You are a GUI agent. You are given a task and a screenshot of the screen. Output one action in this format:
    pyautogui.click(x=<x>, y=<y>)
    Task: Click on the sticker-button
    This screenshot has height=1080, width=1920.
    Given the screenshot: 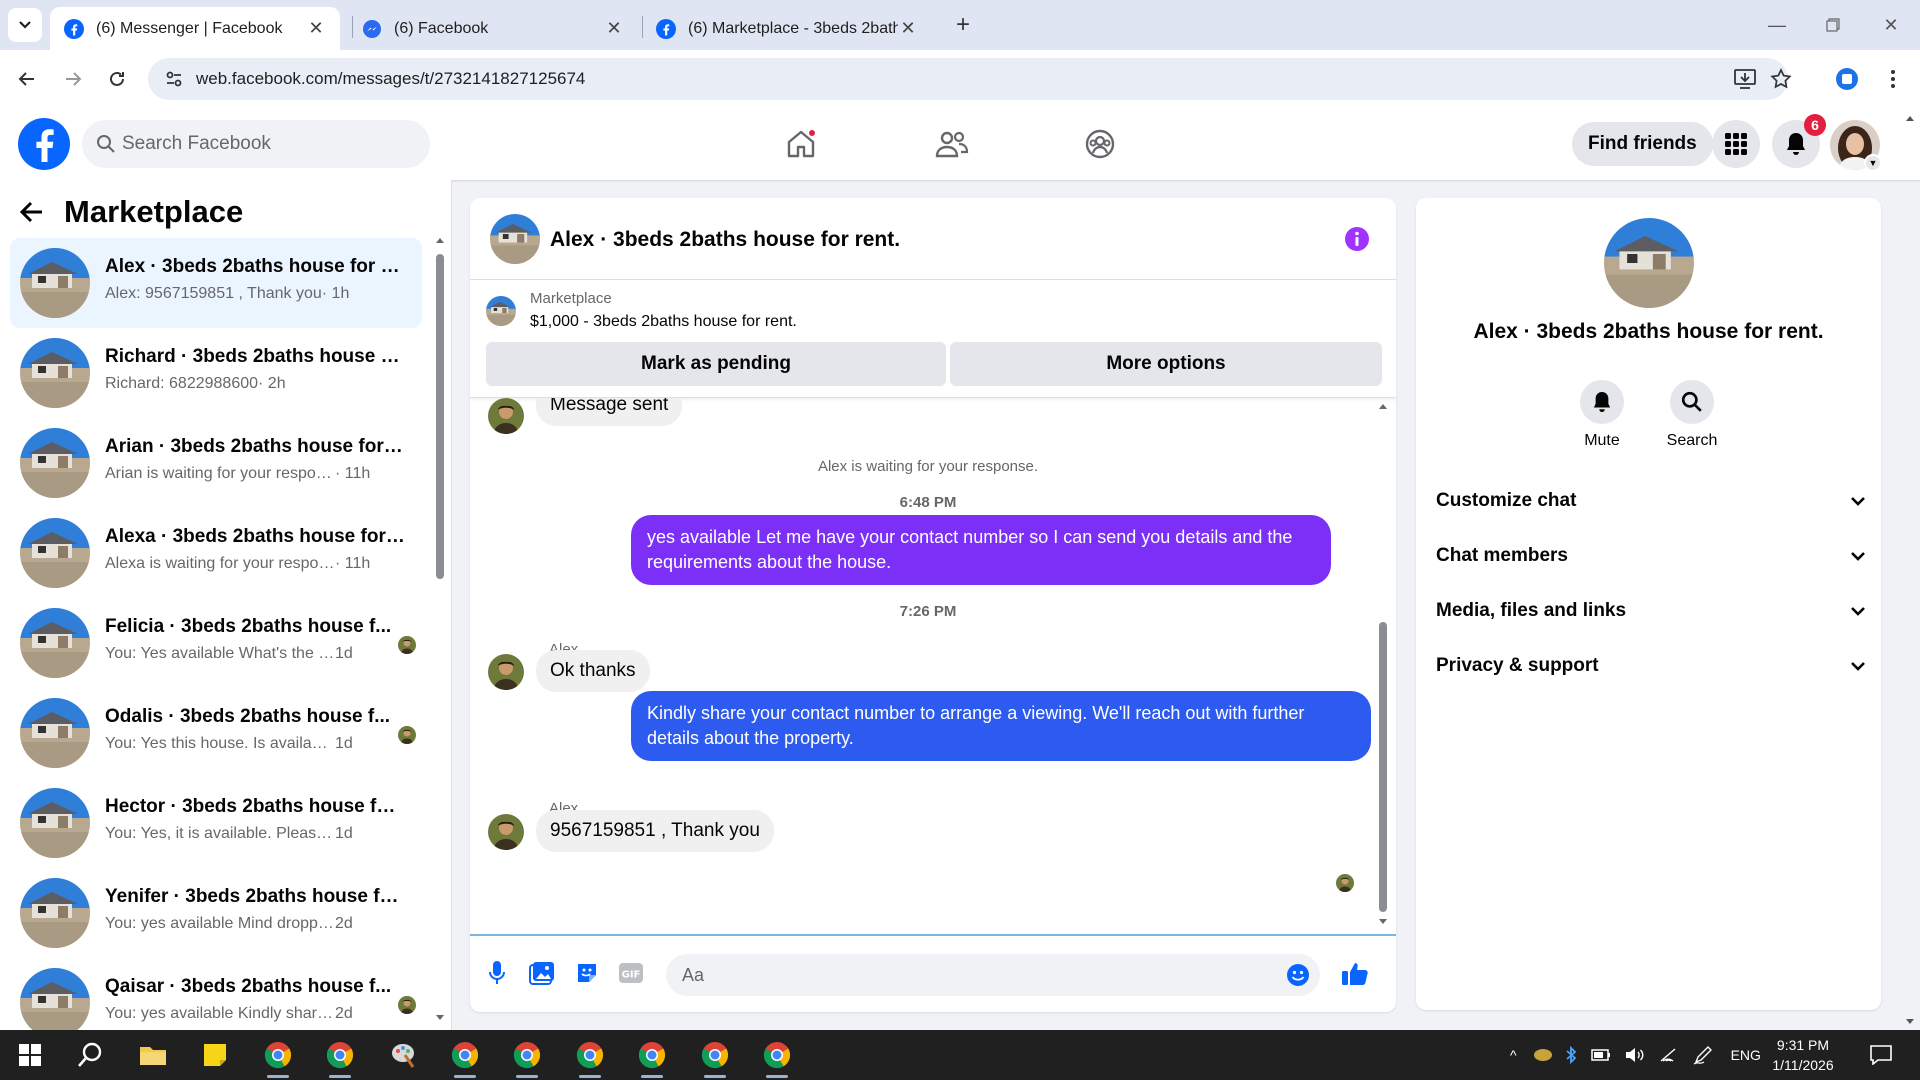 What is the action you would take?
    pyautogui.click(x=587, y=973)
    